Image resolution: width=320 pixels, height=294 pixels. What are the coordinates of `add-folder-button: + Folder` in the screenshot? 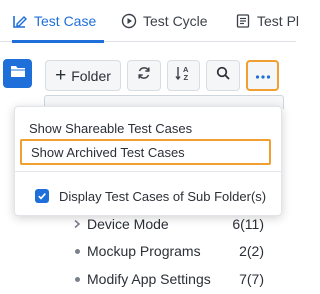 It's located at (83, 75).